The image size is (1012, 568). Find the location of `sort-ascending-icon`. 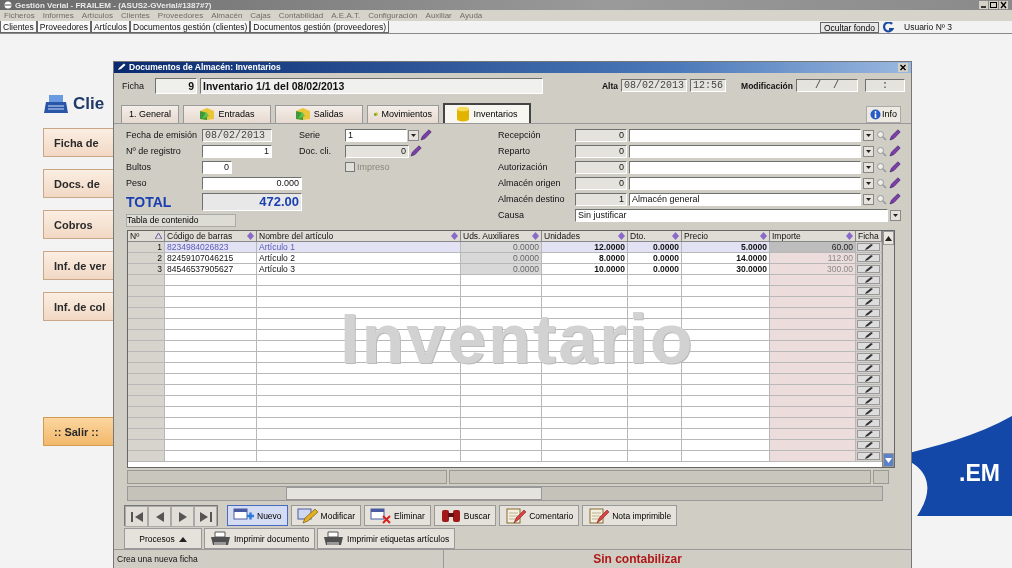

sort-ascending-icon is located at coordinates (158, 236).